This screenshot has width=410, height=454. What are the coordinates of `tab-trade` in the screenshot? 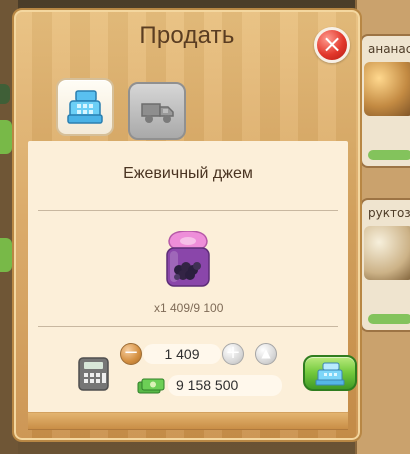 It's located at (157, 111).